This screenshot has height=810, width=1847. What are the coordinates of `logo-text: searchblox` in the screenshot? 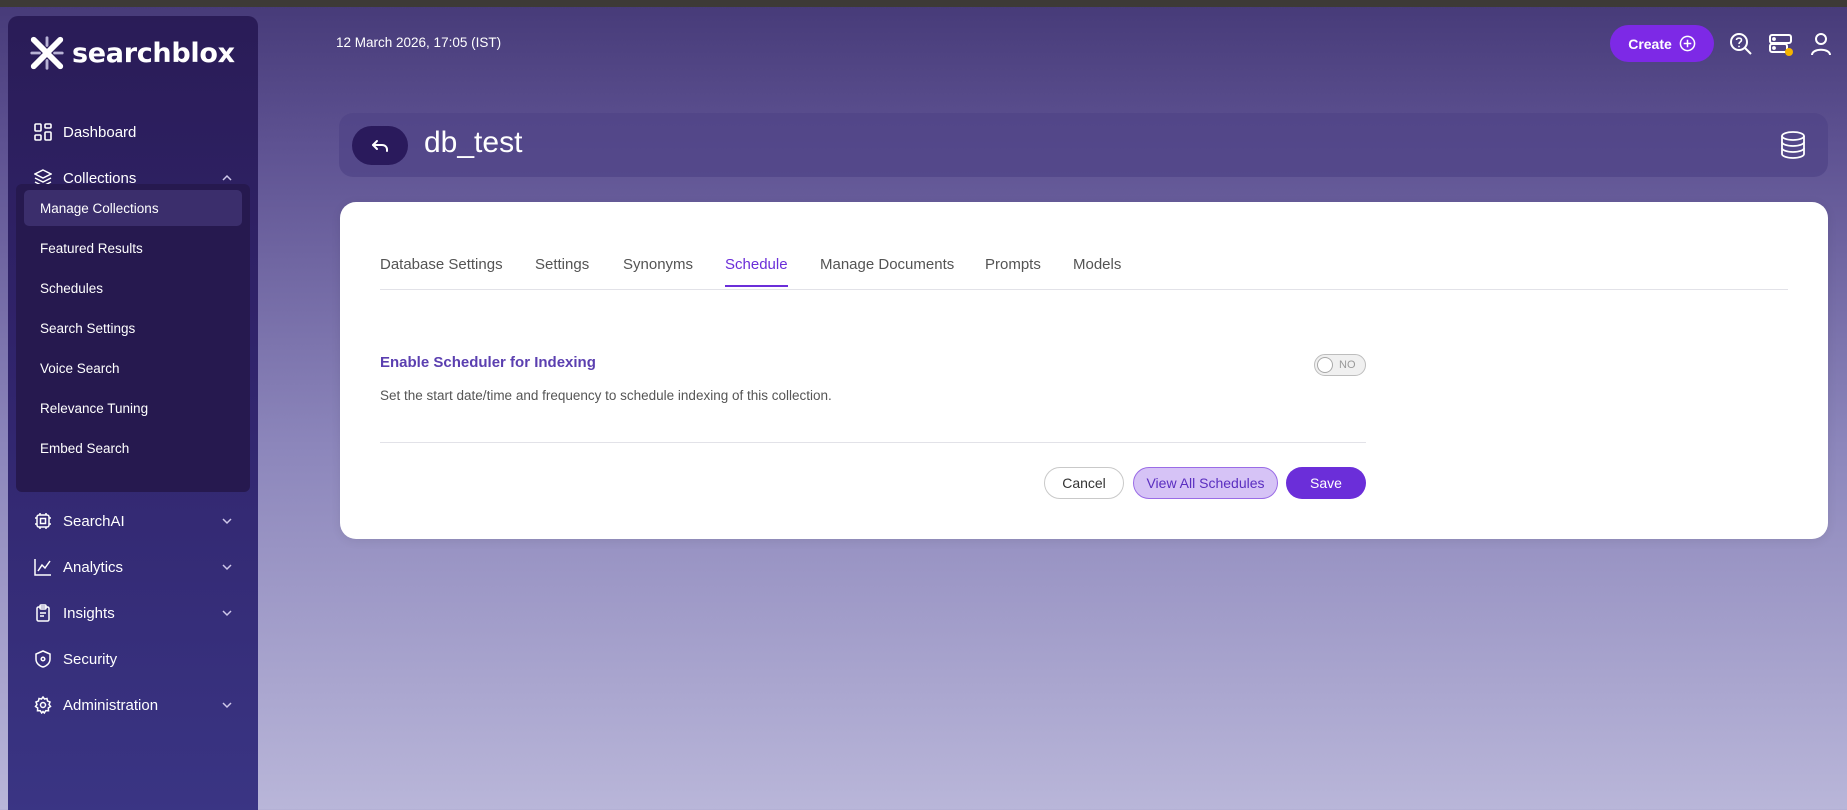 It's located at (153, 53).